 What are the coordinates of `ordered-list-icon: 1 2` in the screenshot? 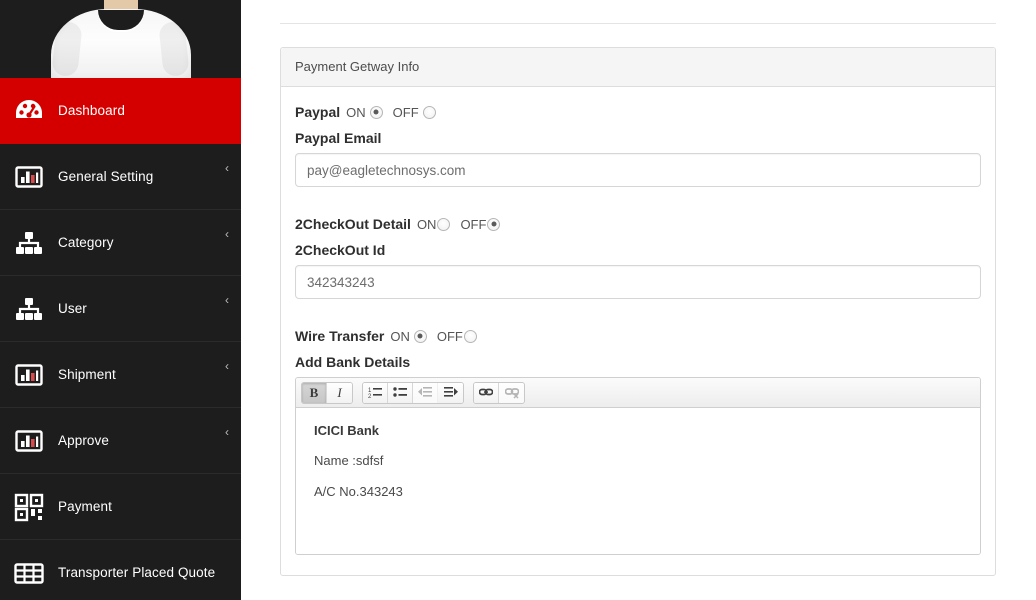 It's located at (375, 392).